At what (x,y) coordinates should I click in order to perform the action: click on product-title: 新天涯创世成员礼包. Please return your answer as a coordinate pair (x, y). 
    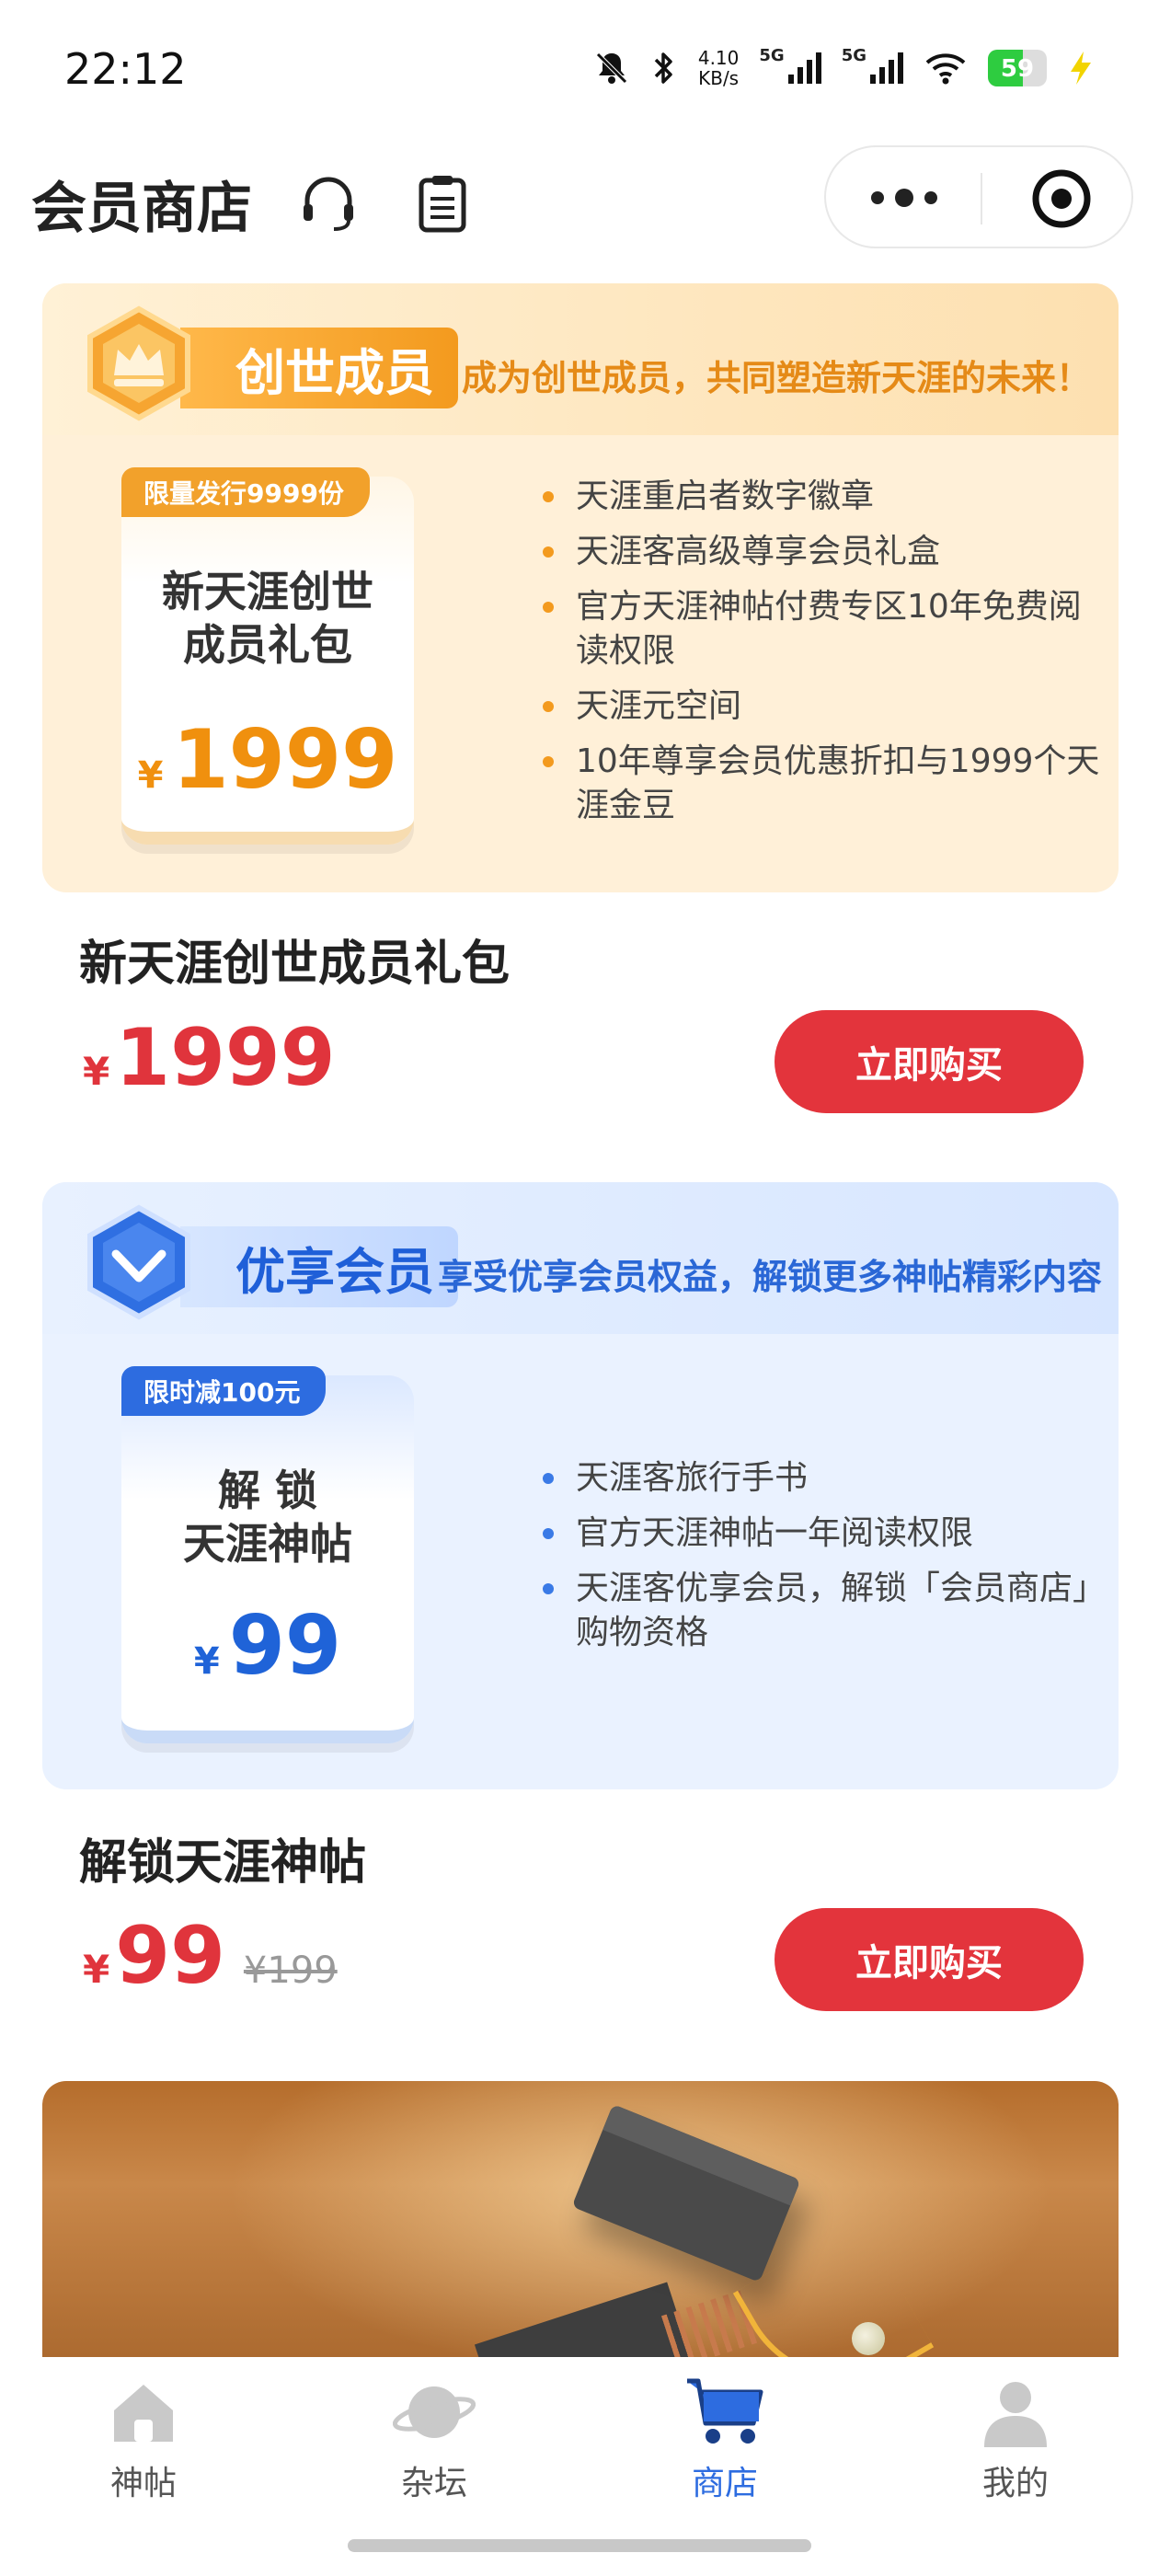
    Looking at the image, I should click on (295, 964).